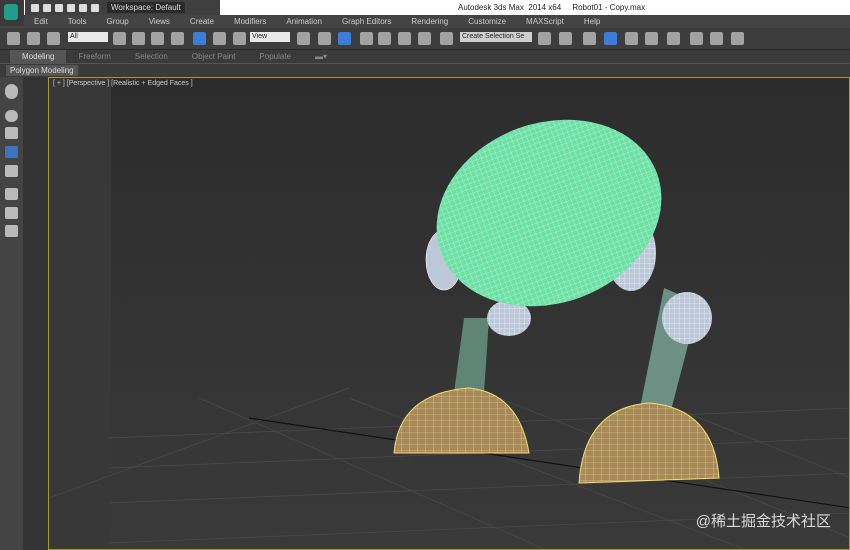 The width and height of the screenshot is (850, 550). What do you see at coordinates (214, 56) in the screenshot?
I see `tab-object-paint: Object Paint` at bounding box center [214, 56].